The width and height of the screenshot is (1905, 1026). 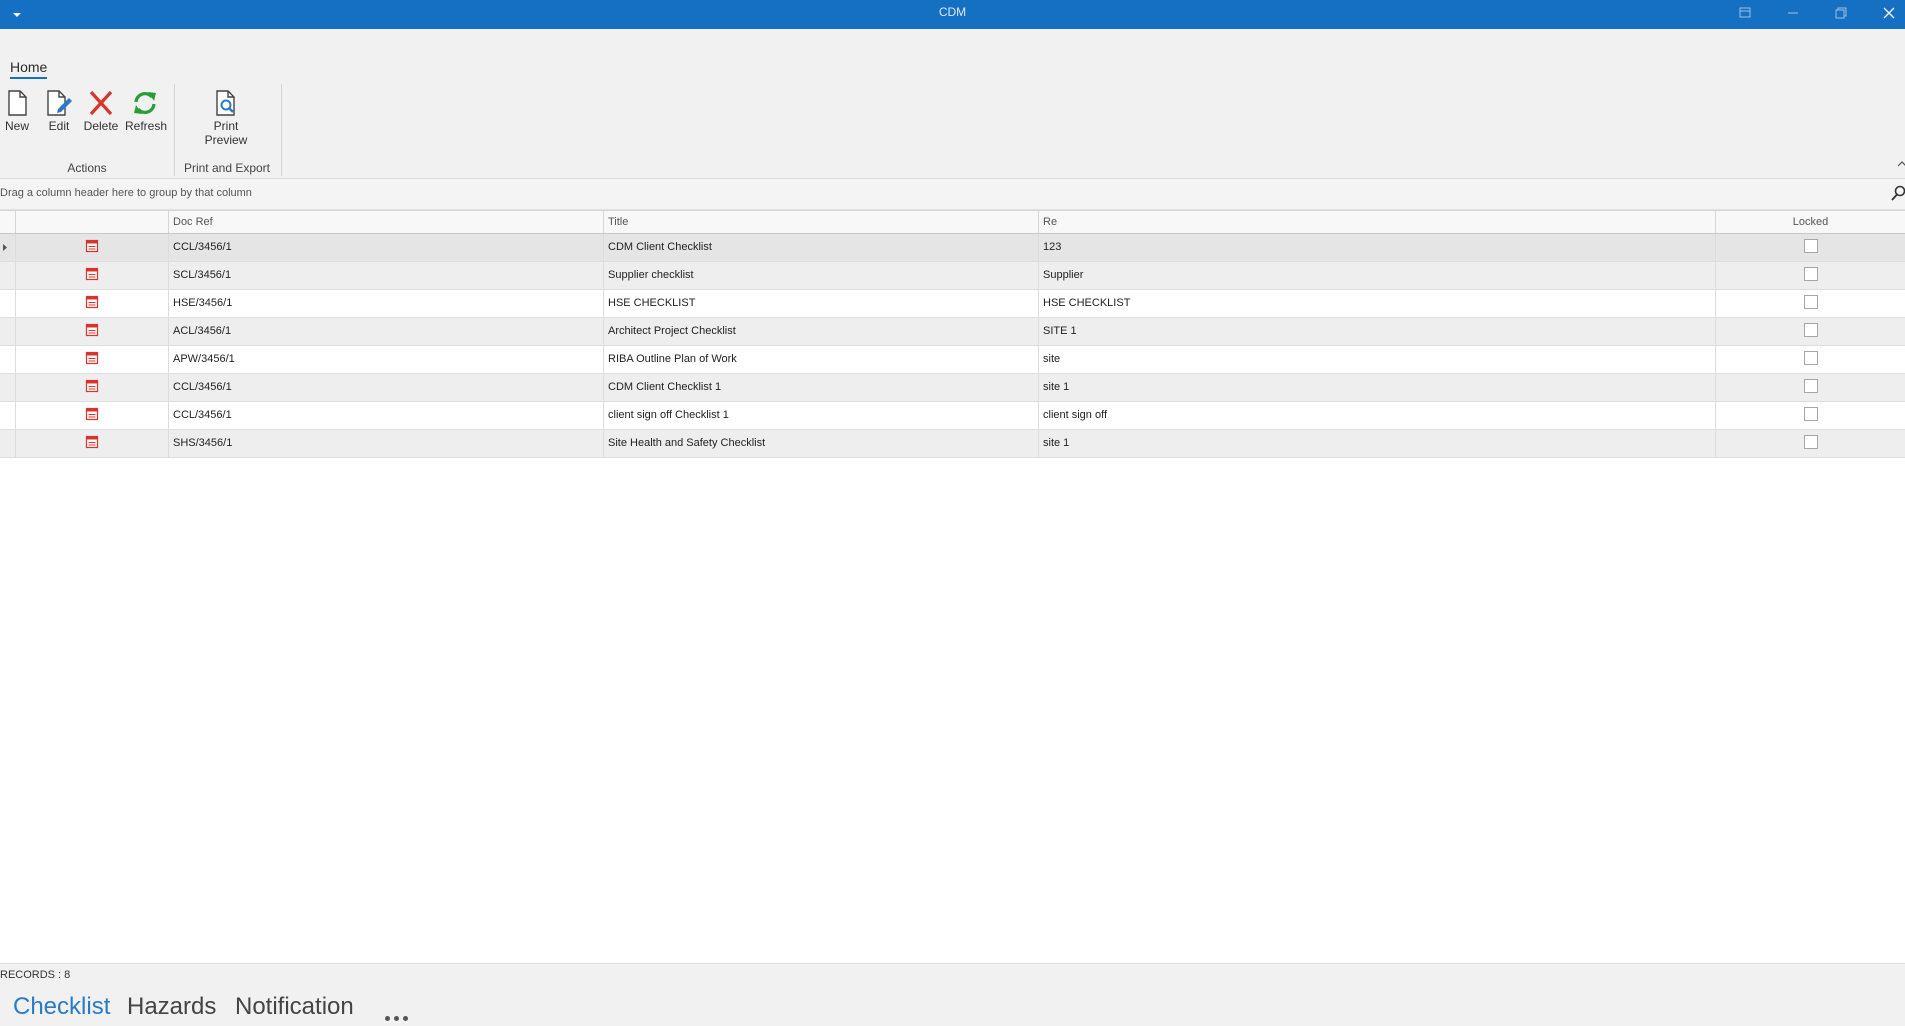 I want to click on cell-re: client sign off, so click(x=1376, y=415).